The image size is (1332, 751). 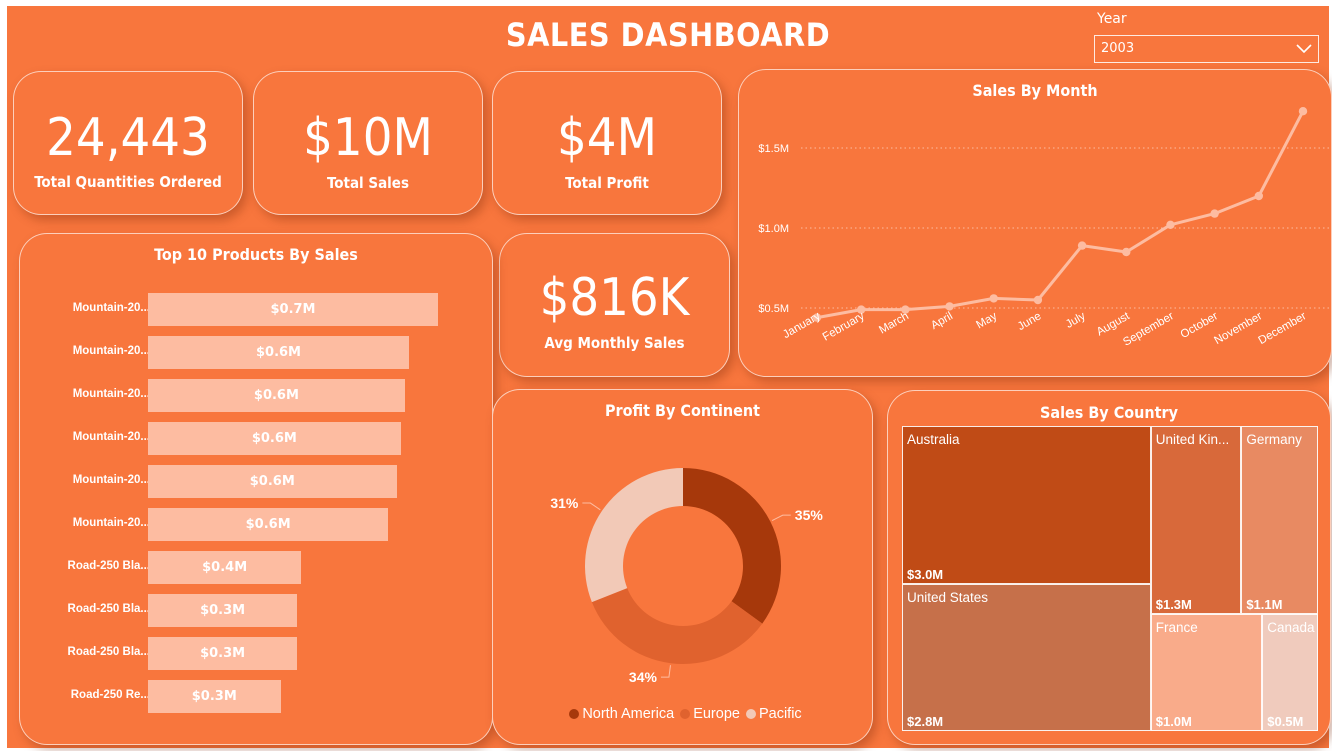 What do you see at coordinates (773, 149) in the screenshot?
I see `y-tick-label: $1.5M` at bounding box center [773, 149].